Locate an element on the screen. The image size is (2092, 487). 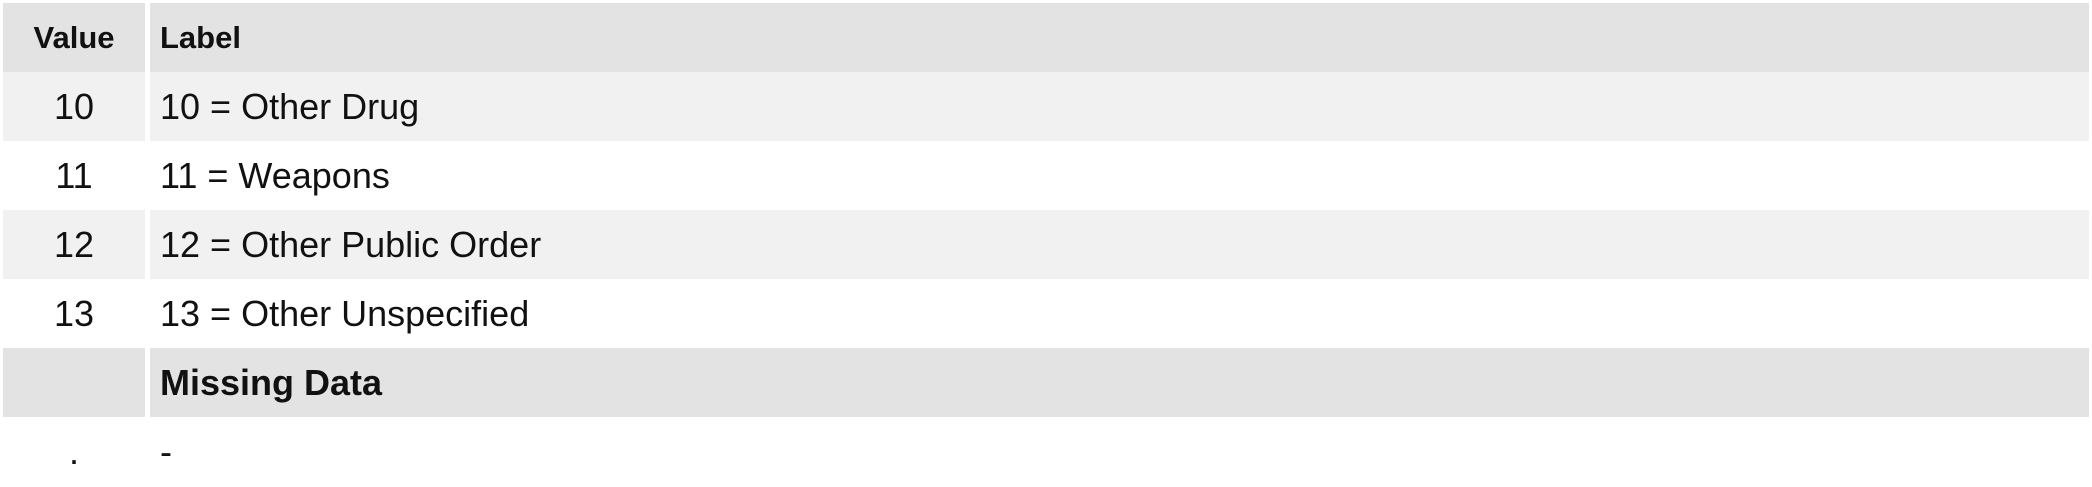
row-label: 11 = Weapons is located at coordinates (275, 175).